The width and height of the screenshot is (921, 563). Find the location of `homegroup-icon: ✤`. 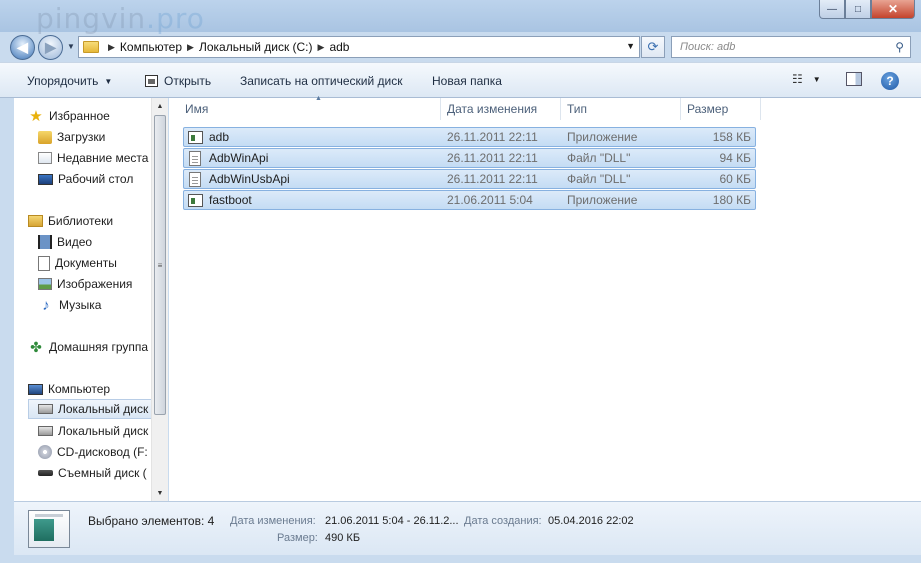

homegroup-icon: ✤ is located at coordinates (36, 346).